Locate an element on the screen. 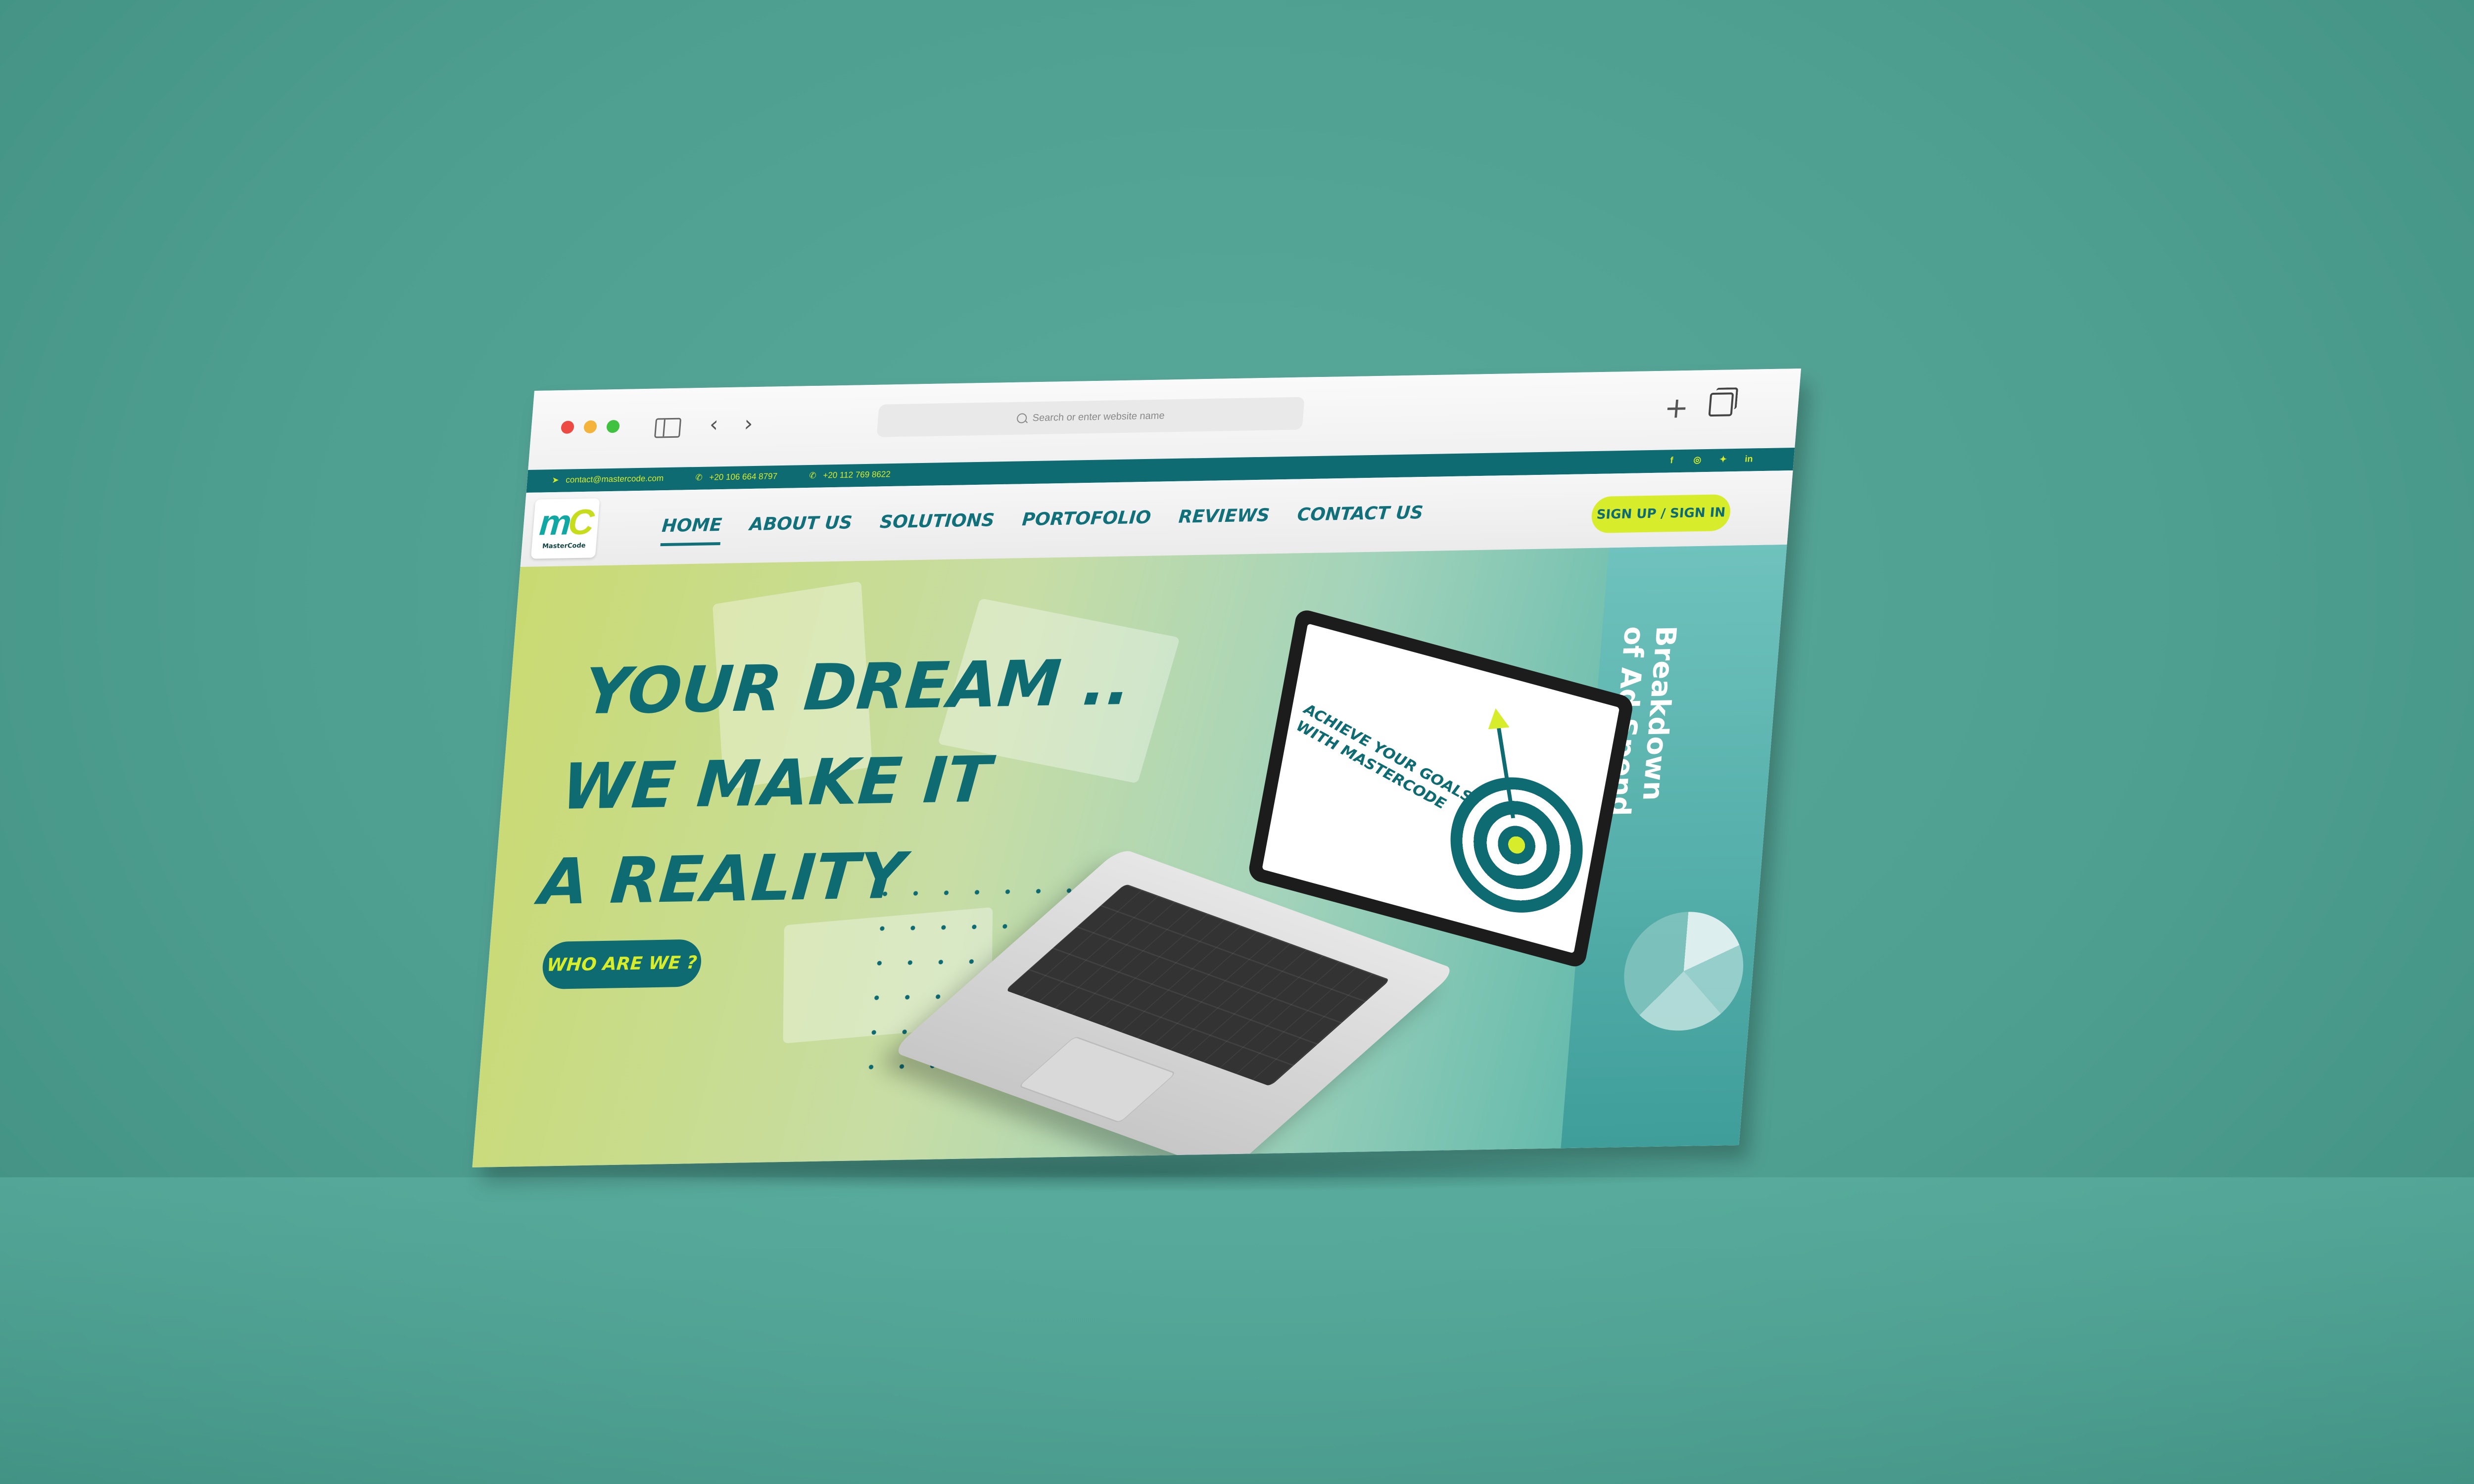  facebook-icon: f is located at coordinates (1672, 460).